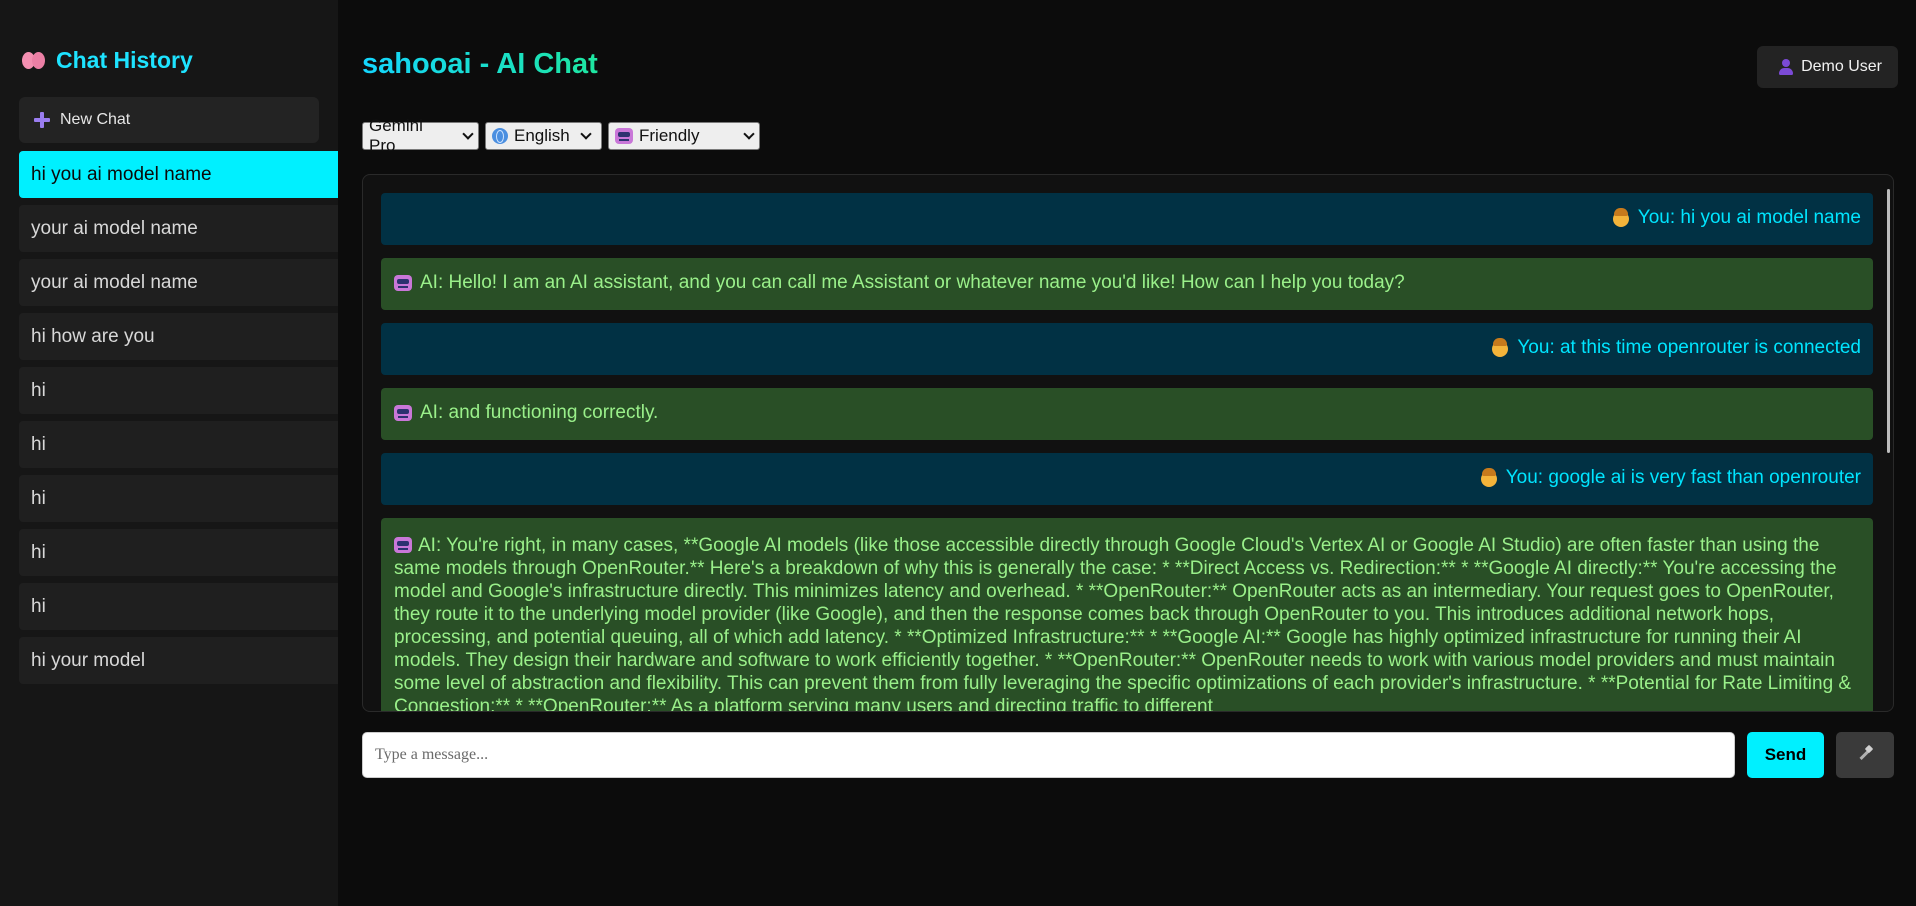 This screenshot has height=906, width=1916. I want to click on history-item: hi you ai model name, so click(178, 174).